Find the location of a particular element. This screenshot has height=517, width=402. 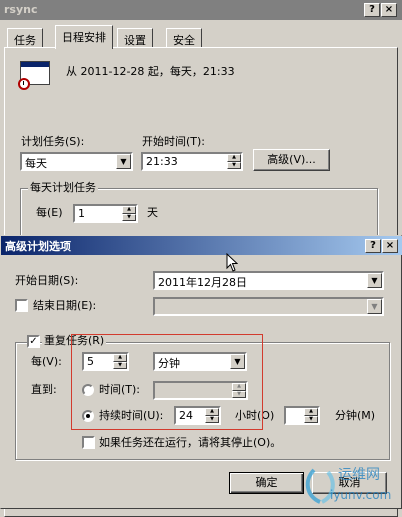

every-days-unit: 天 is located at coordinates (152, 212).